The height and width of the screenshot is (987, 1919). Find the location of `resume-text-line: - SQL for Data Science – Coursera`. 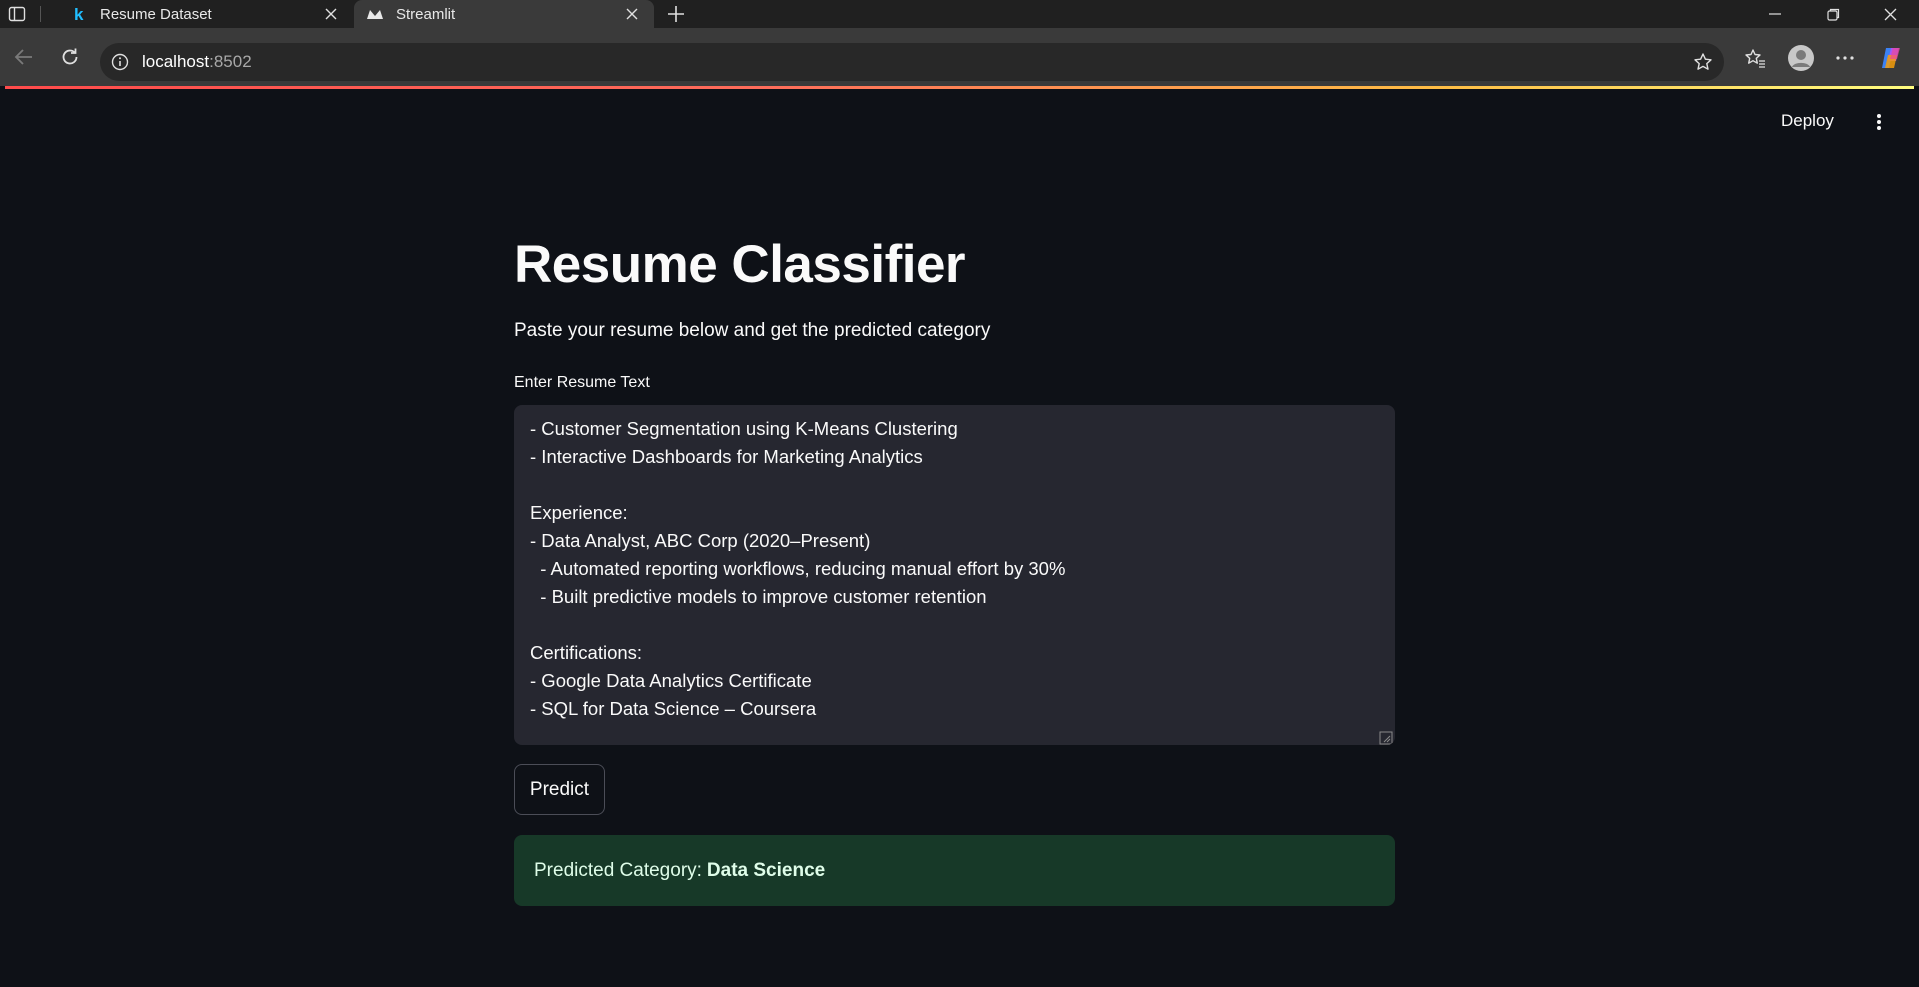

resume-text-line: - SQL for Data Science – Coursera is located at coordinates (673, 708).